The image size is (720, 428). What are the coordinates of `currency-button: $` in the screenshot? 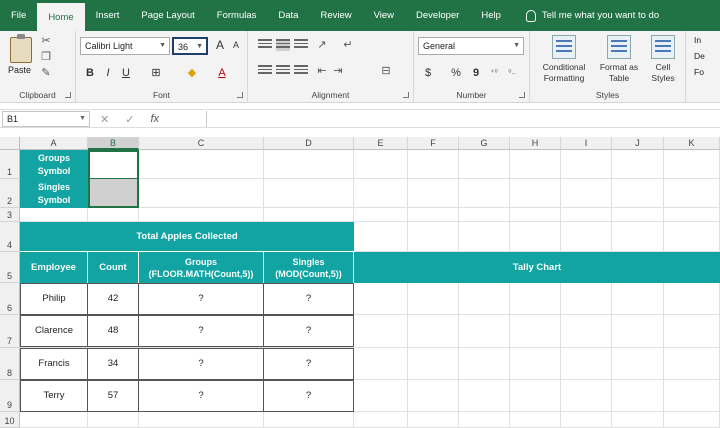 It's located at (428, 73).